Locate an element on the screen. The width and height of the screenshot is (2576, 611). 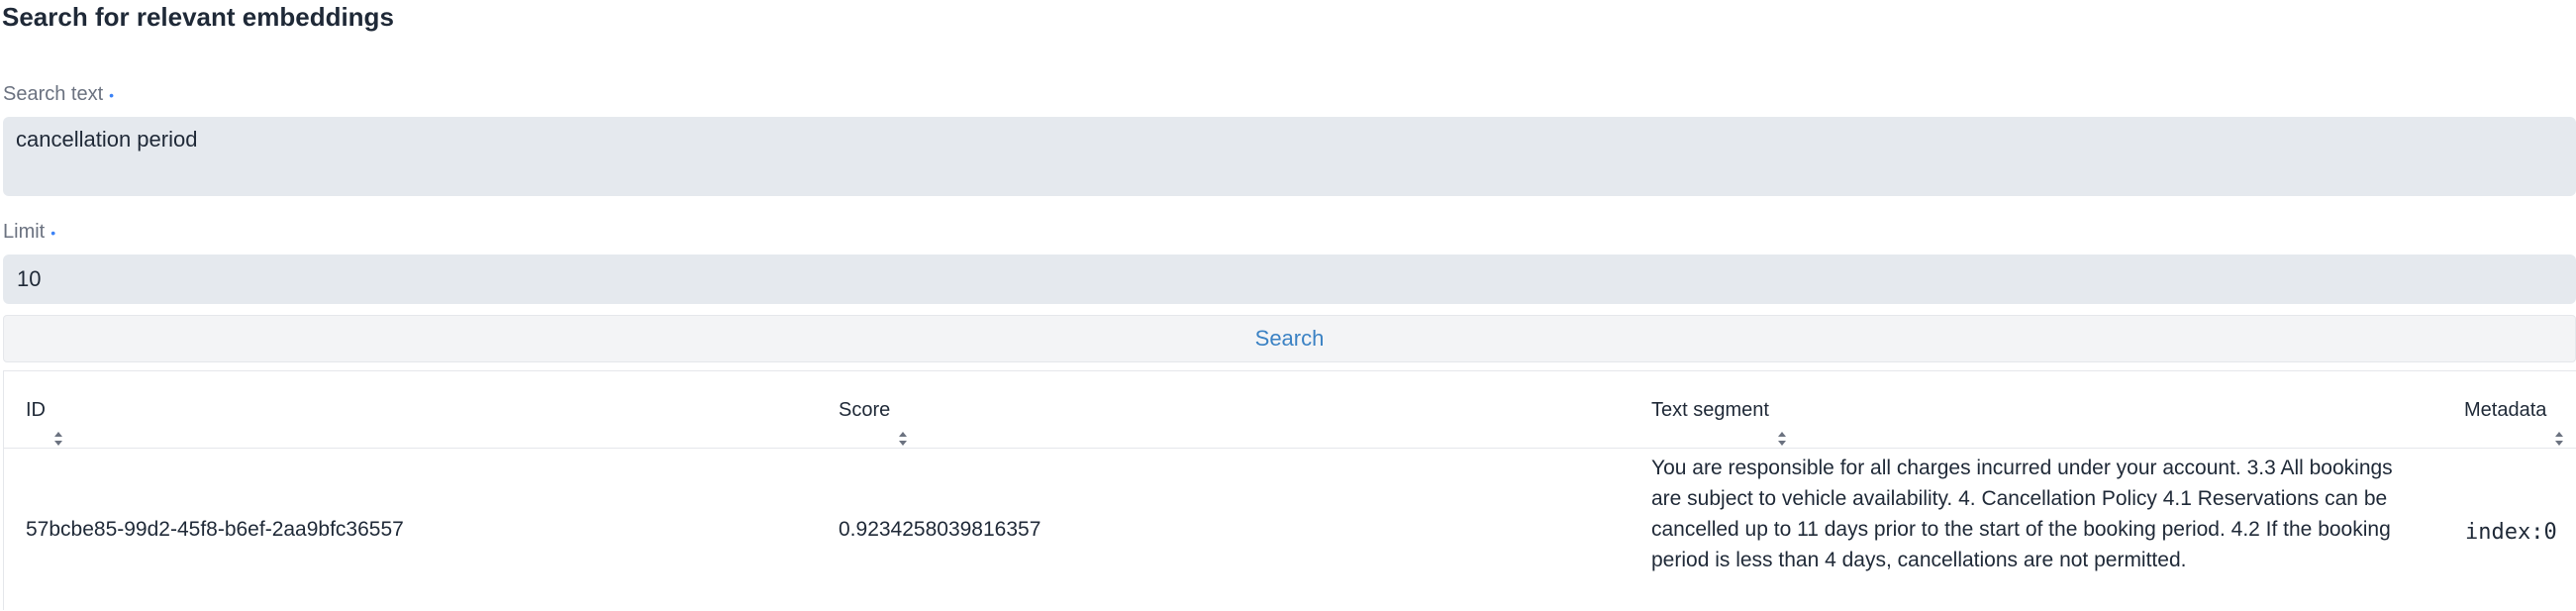
limit-value: 10 is located at coordinates (30, 278).